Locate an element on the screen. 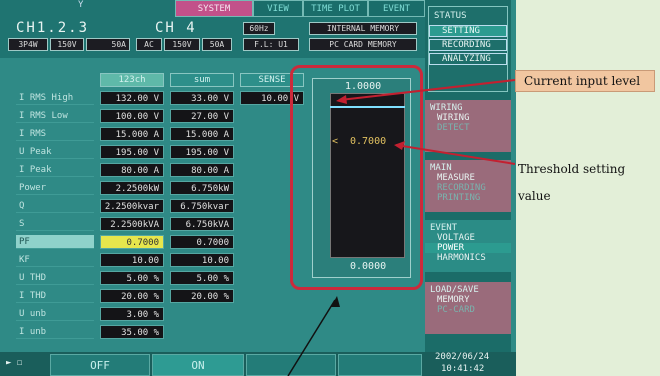  callout-threshold-line2: value is located at coordinates (534, 196).